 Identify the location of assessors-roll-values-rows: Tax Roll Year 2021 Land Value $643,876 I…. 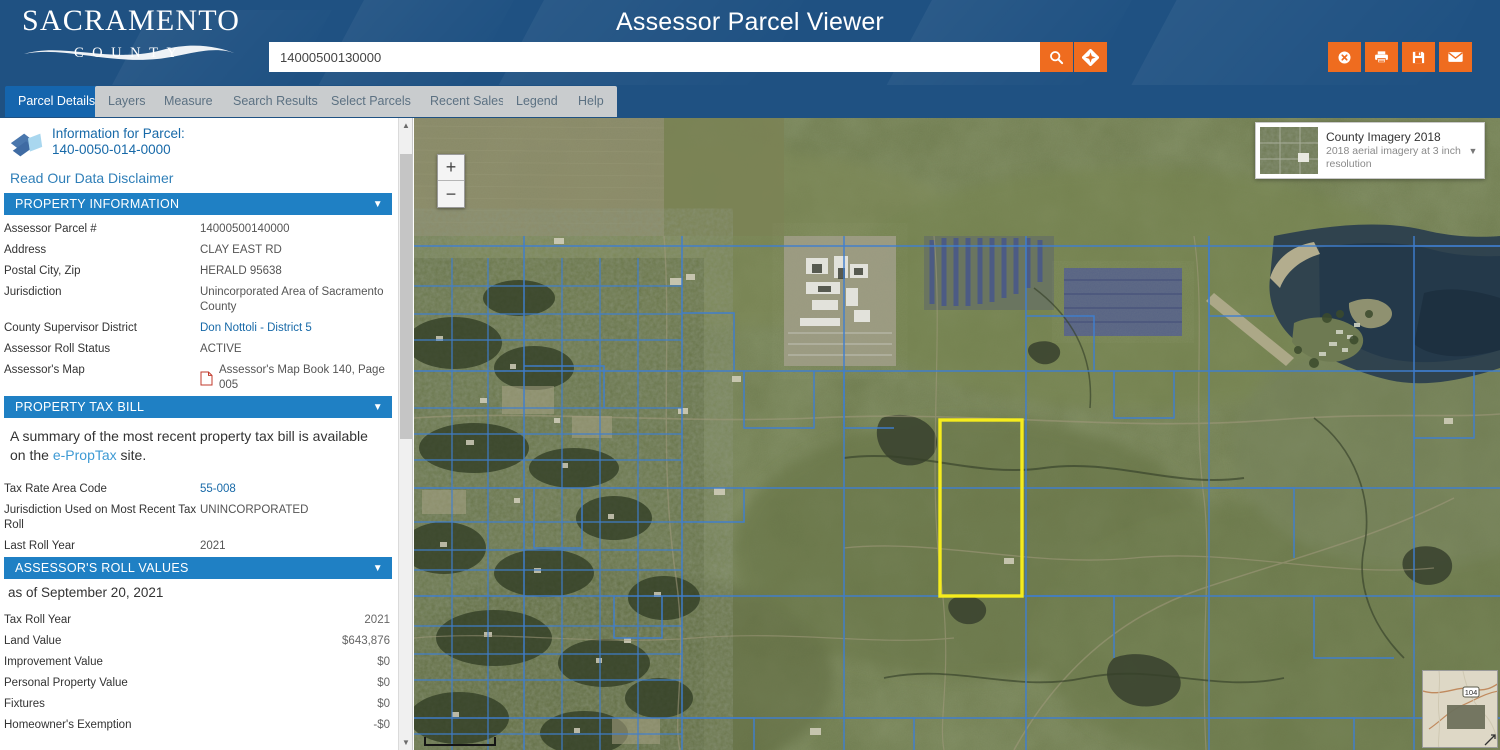
(199, 671).